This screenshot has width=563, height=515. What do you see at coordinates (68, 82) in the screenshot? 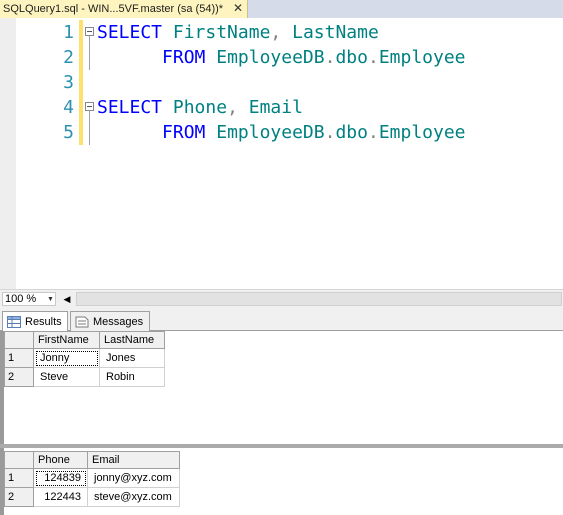
I see `line-number: 3` at bounding box center [68, 82].